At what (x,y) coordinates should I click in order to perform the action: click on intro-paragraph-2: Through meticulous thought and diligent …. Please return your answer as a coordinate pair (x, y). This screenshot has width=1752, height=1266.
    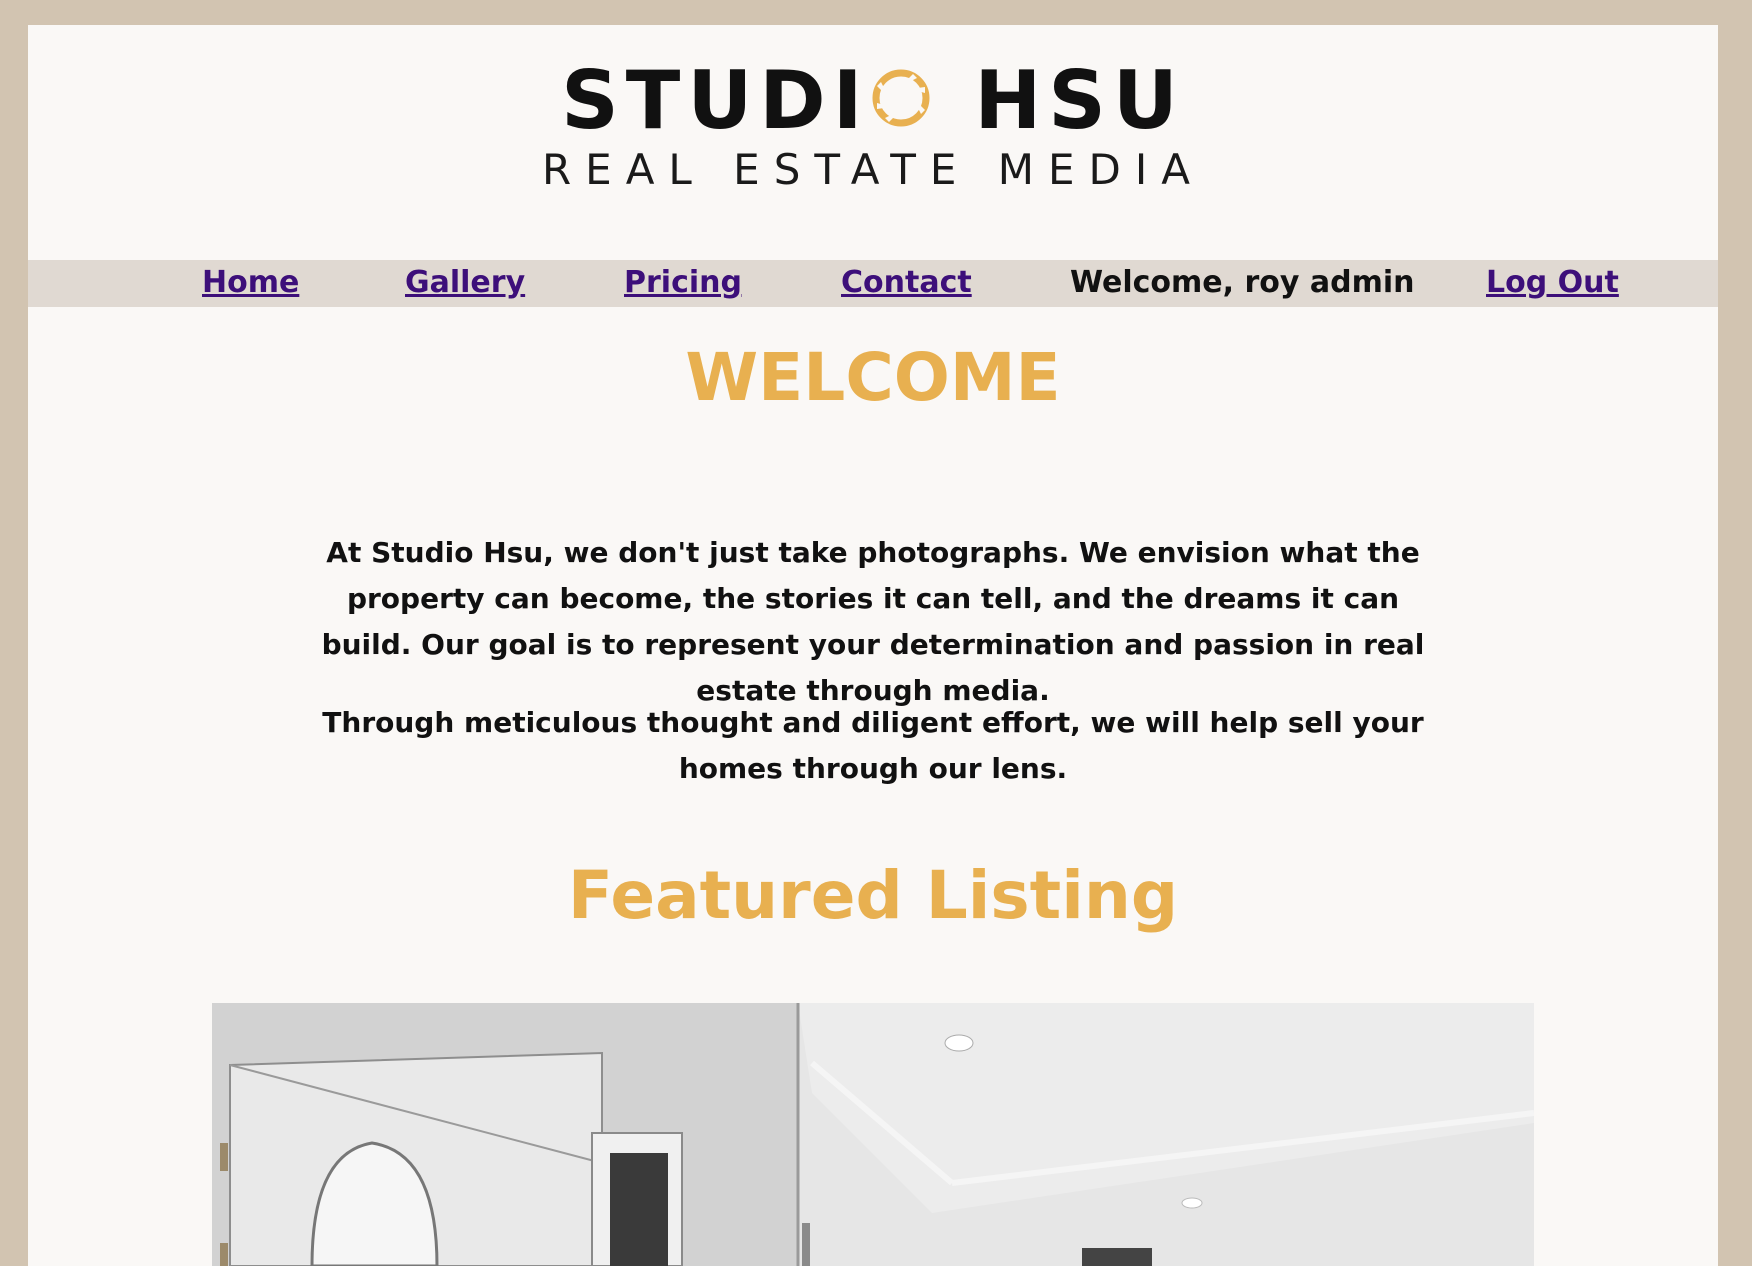
    Looking at the image, I should click on (873, 745).